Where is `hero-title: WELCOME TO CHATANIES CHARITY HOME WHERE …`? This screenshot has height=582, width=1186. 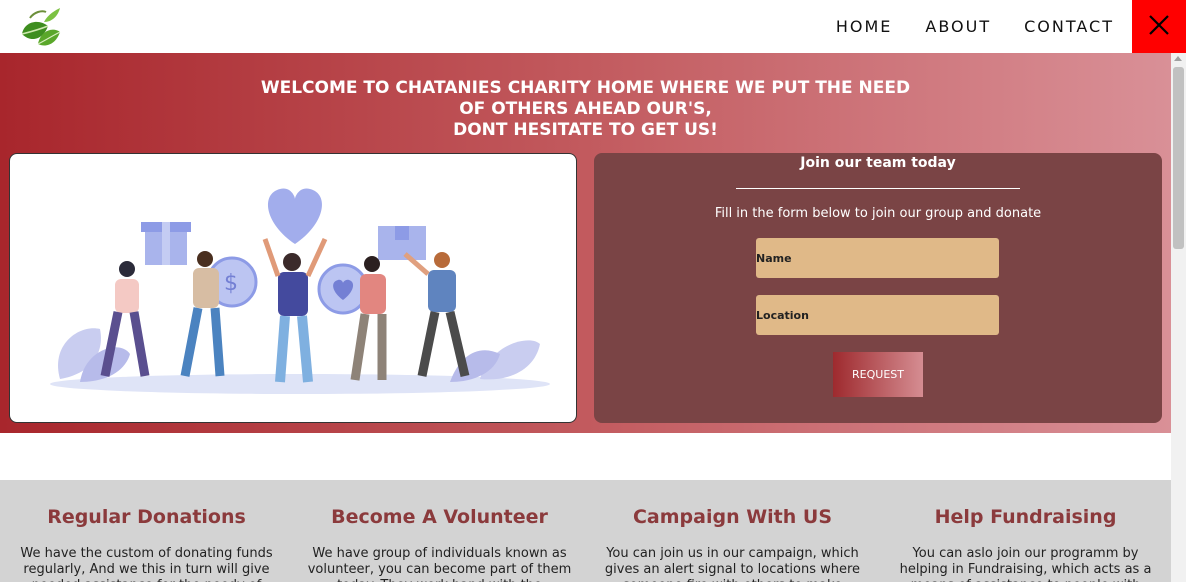
hero-title: WELCOME TO CHATANIES CHARITY HOME WHERE … is located at coordinates (585, 109).